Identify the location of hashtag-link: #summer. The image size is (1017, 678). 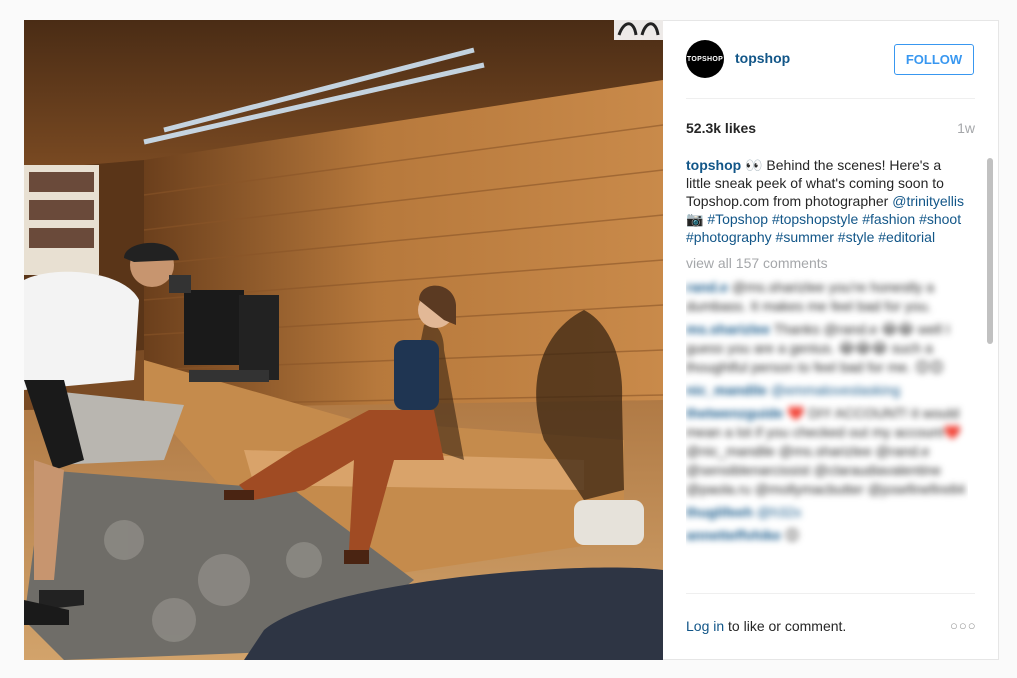
(805, 237).